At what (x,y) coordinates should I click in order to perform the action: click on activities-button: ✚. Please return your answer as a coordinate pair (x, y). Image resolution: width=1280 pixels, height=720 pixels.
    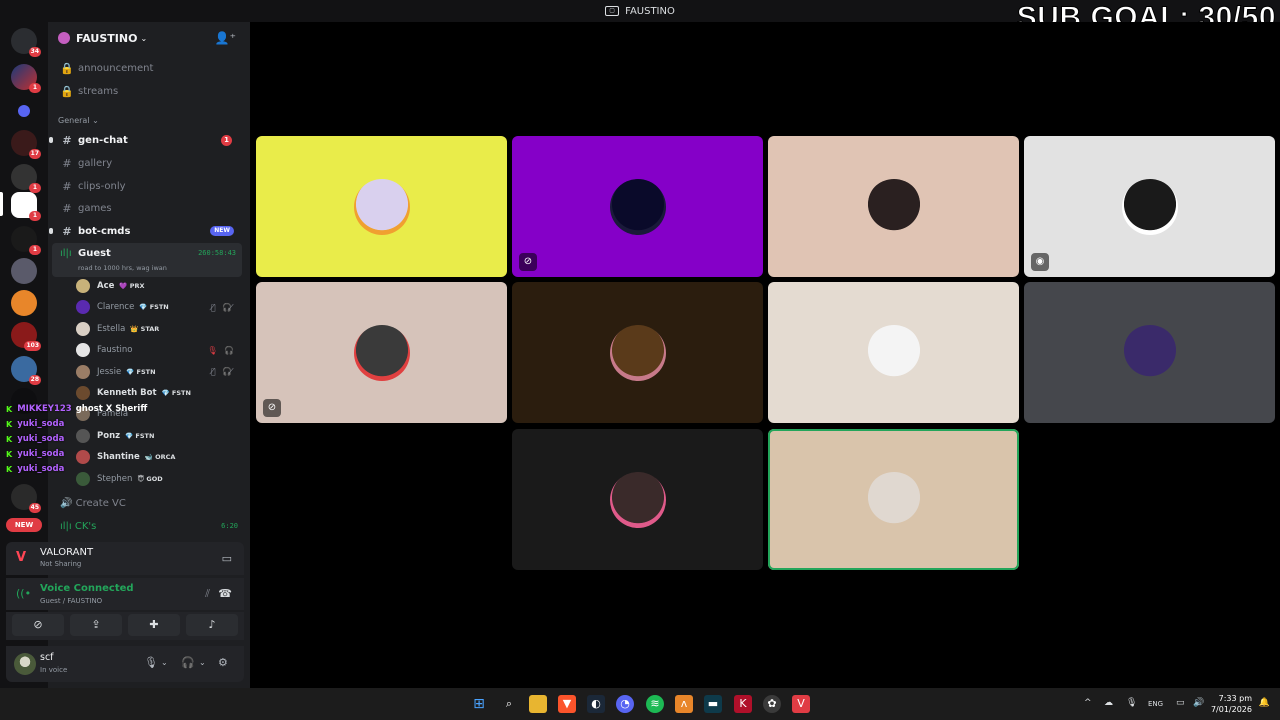
    Looking at the image, I should click on (154, 625).